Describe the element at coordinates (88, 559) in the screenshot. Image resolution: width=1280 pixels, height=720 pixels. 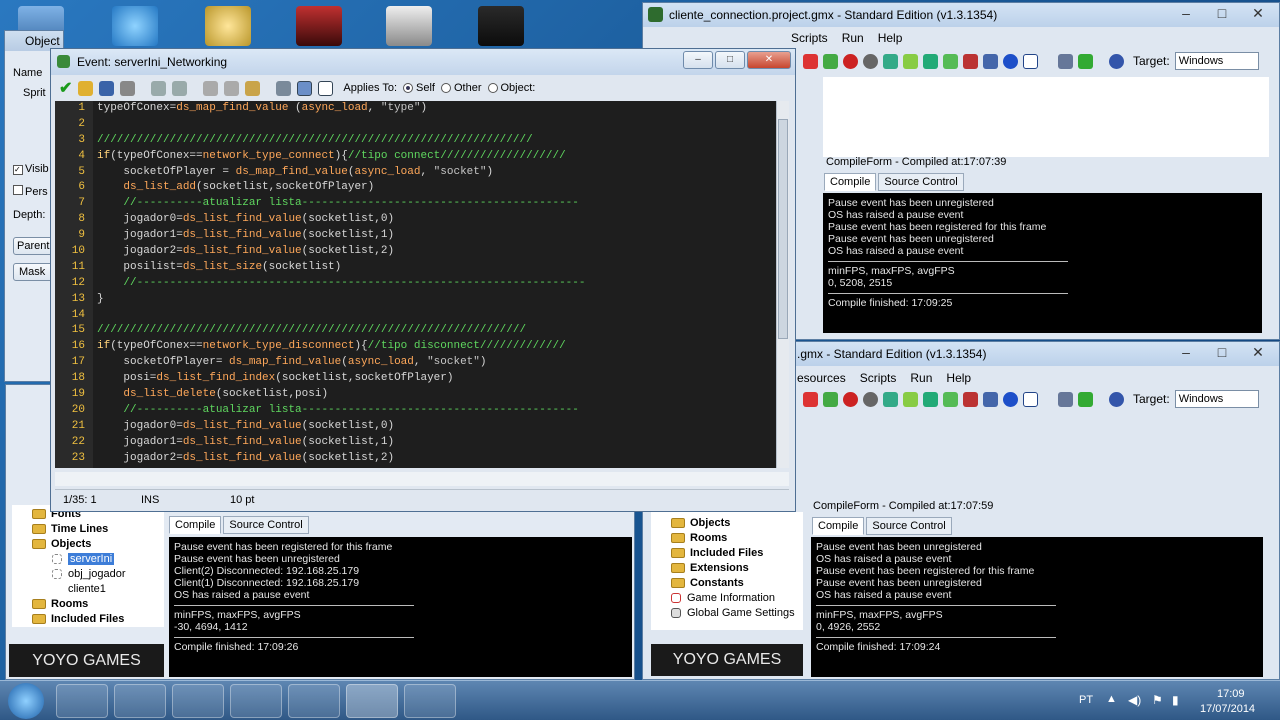
I see `tree-item-serverini: serverIni` at that location.